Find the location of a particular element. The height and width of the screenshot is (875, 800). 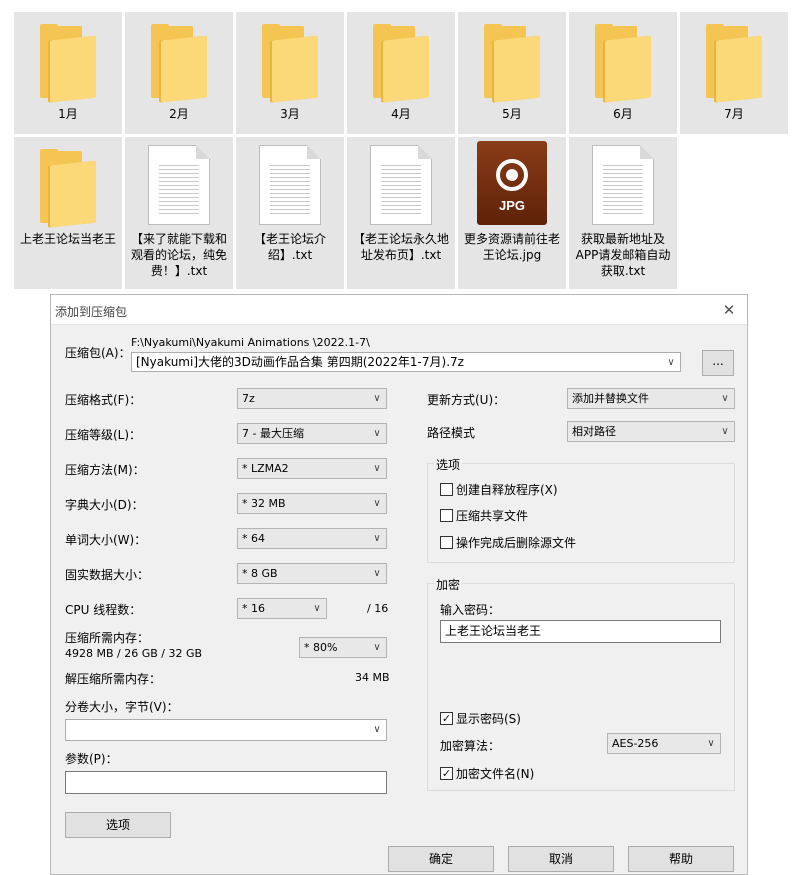

word-size-select: * 64 is located at coordinates (312, 538).